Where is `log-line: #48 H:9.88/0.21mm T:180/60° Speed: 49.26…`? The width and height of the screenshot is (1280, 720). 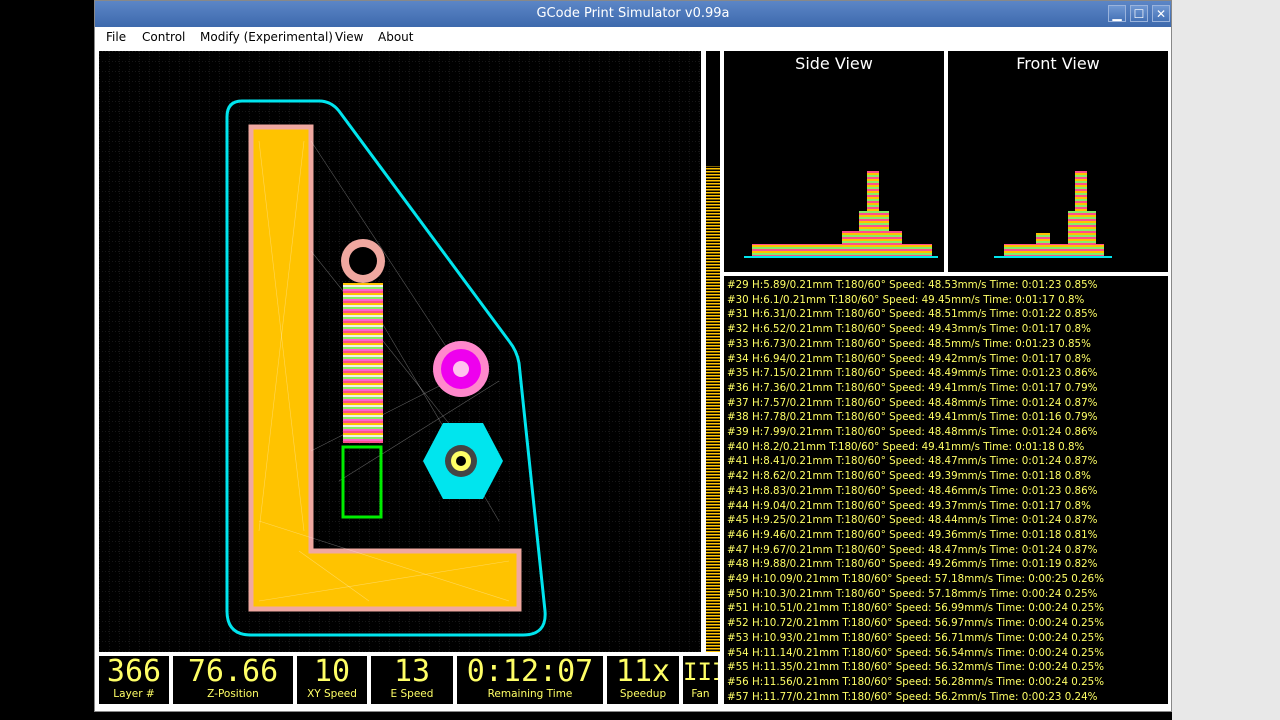
log-line: #48 H:9.88/0.21mm T:180/60° Speed: 49.26… is located at coordinates (912, 564).